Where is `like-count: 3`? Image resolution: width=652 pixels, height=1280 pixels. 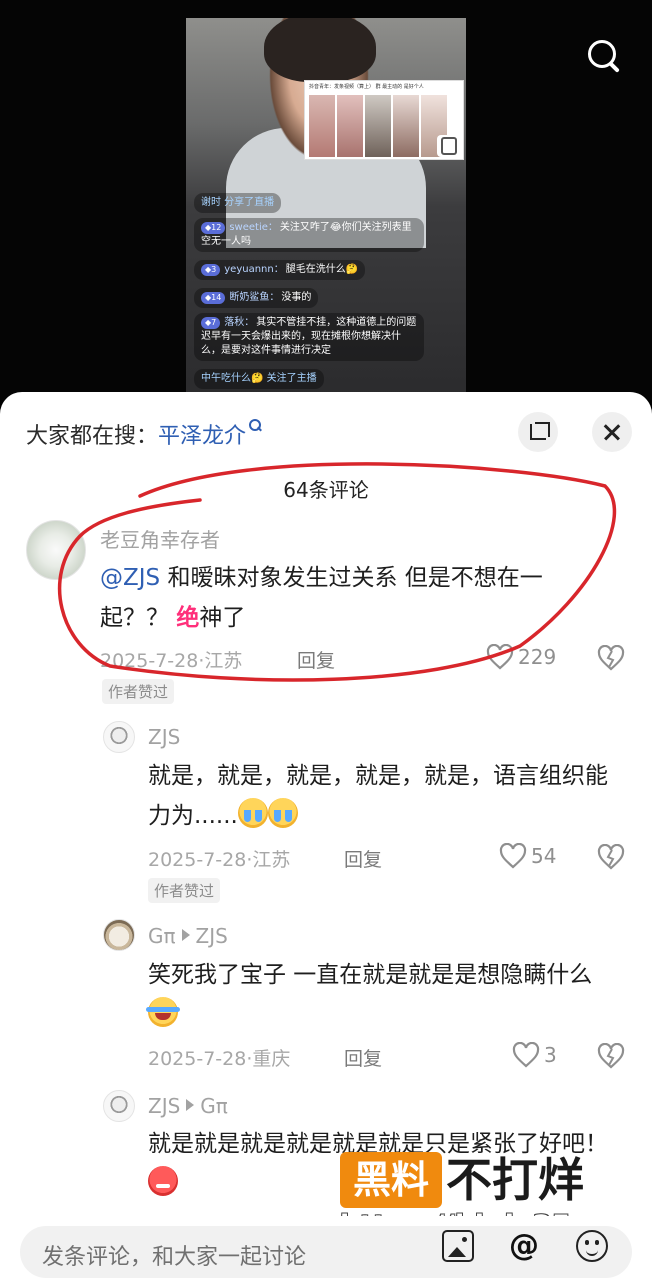 like-count: 3 is located at coordinates (550, 1055).